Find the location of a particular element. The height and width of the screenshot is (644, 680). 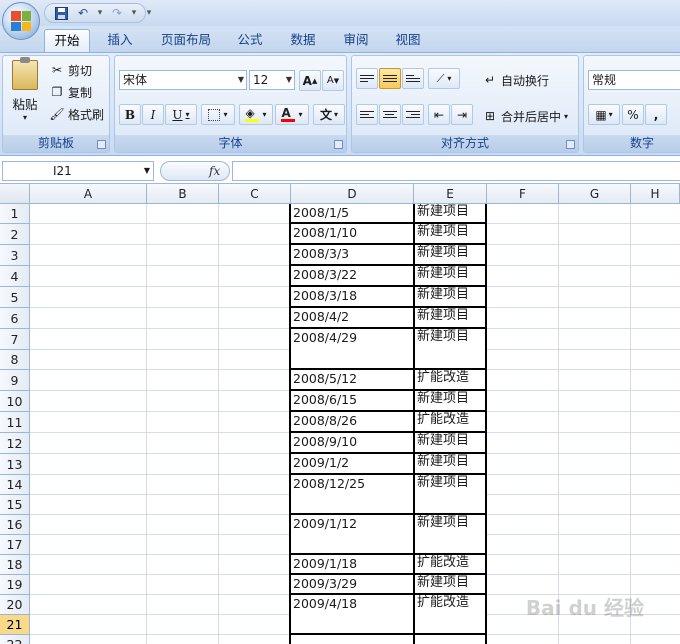

align-top-button is located at coordinates (367, 78).